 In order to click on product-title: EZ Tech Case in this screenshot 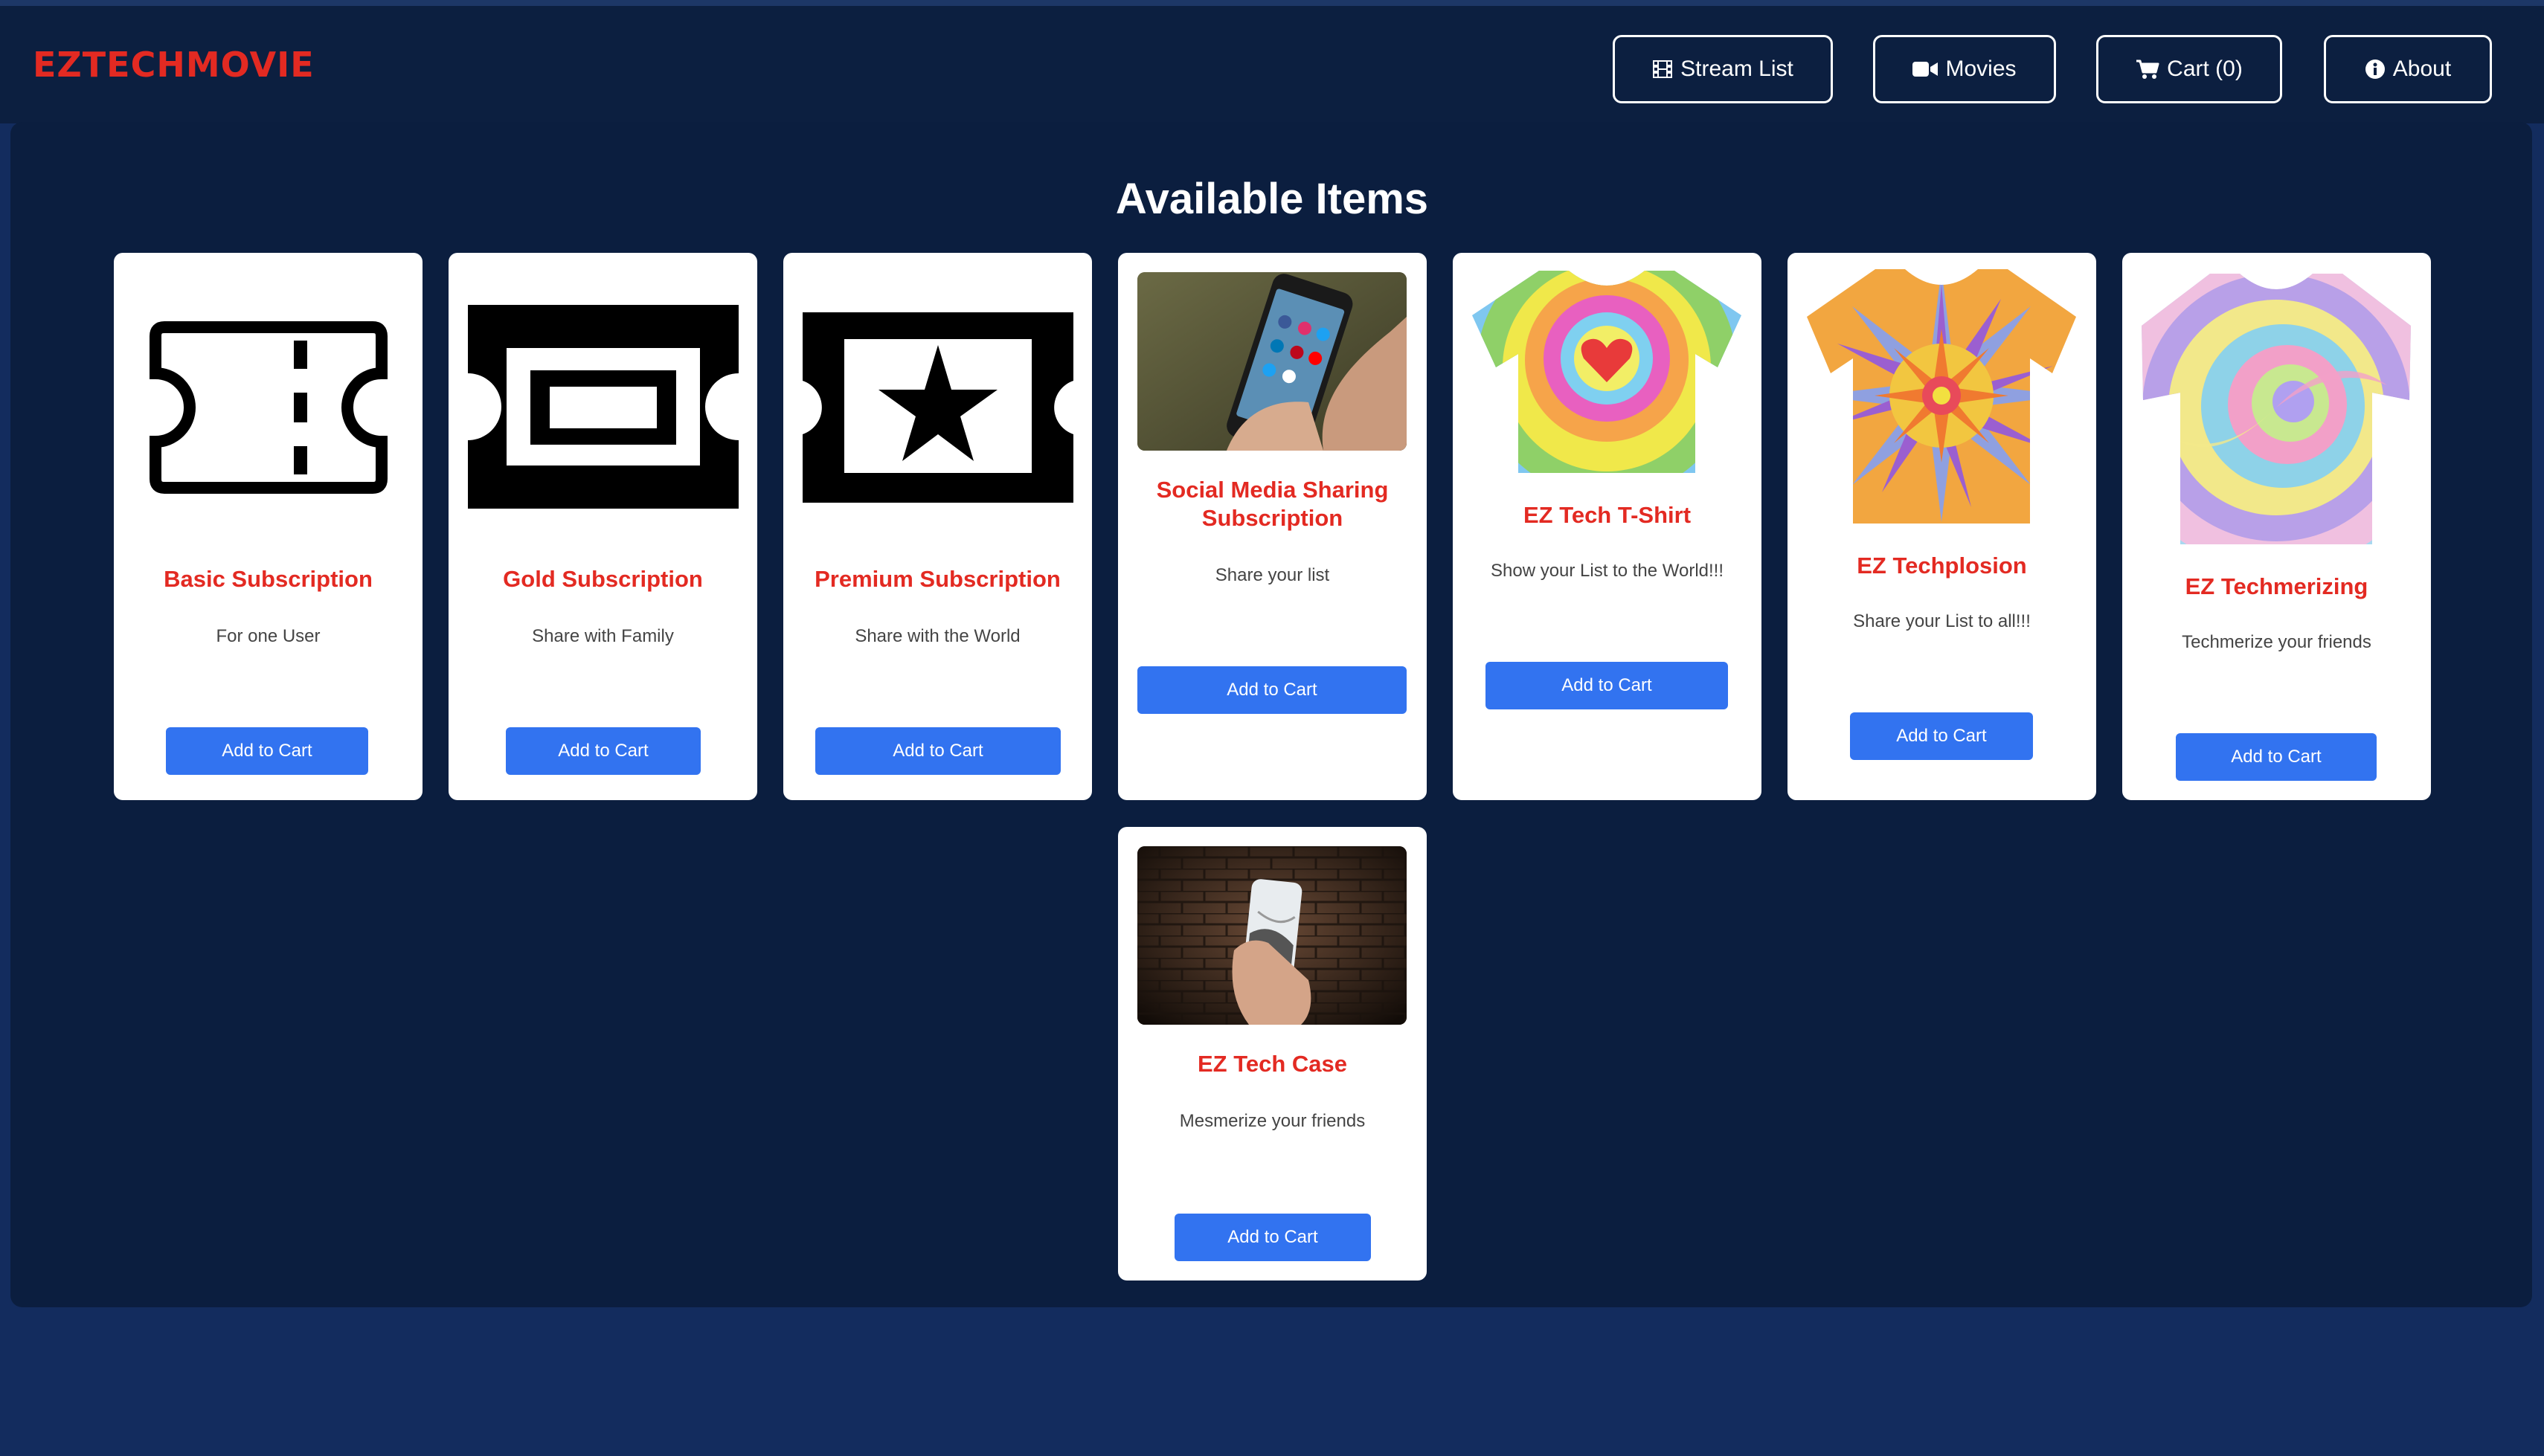, I will do `click(1272, 1064)`.